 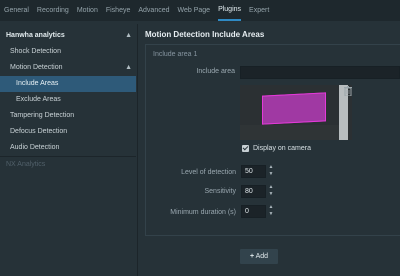 What do you see at coordinates (205, 34) in the screenshot?
I see `panel-title: Motion Detection Include Areas` at bounding box center [205, 34].